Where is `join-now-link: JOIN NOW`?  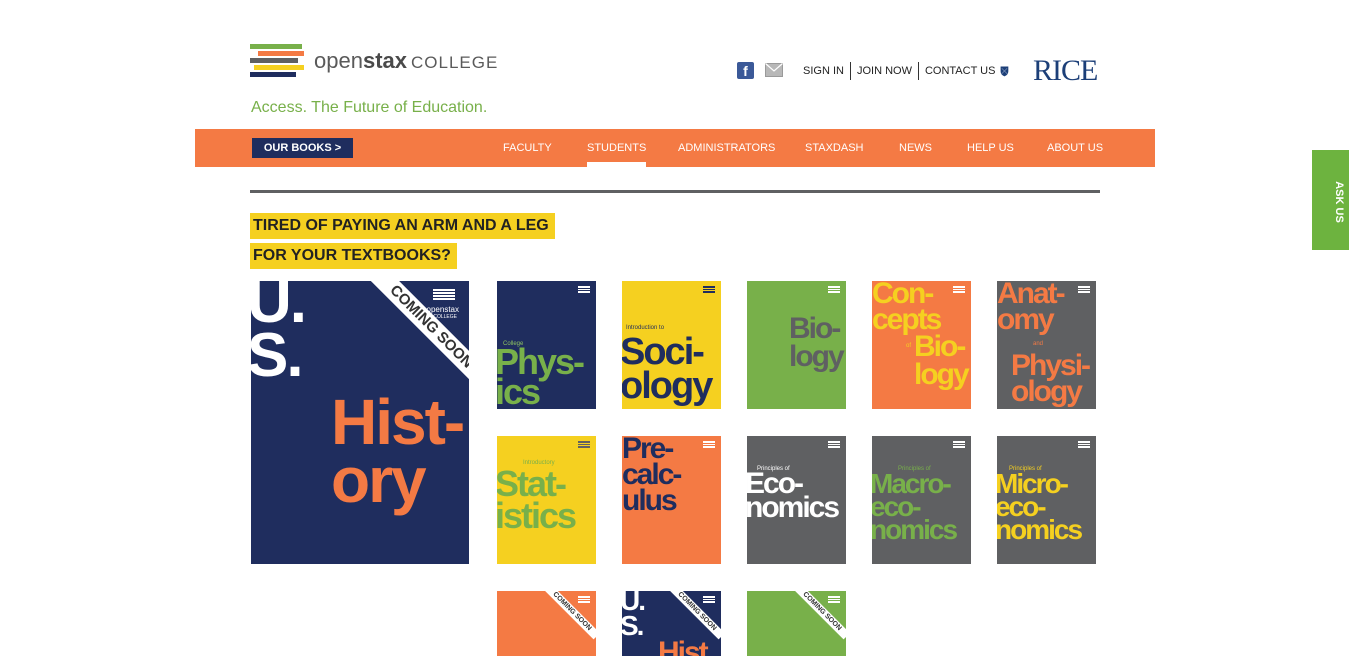
join-now-link: JOIN NOW is located at coordinates (883, 71).